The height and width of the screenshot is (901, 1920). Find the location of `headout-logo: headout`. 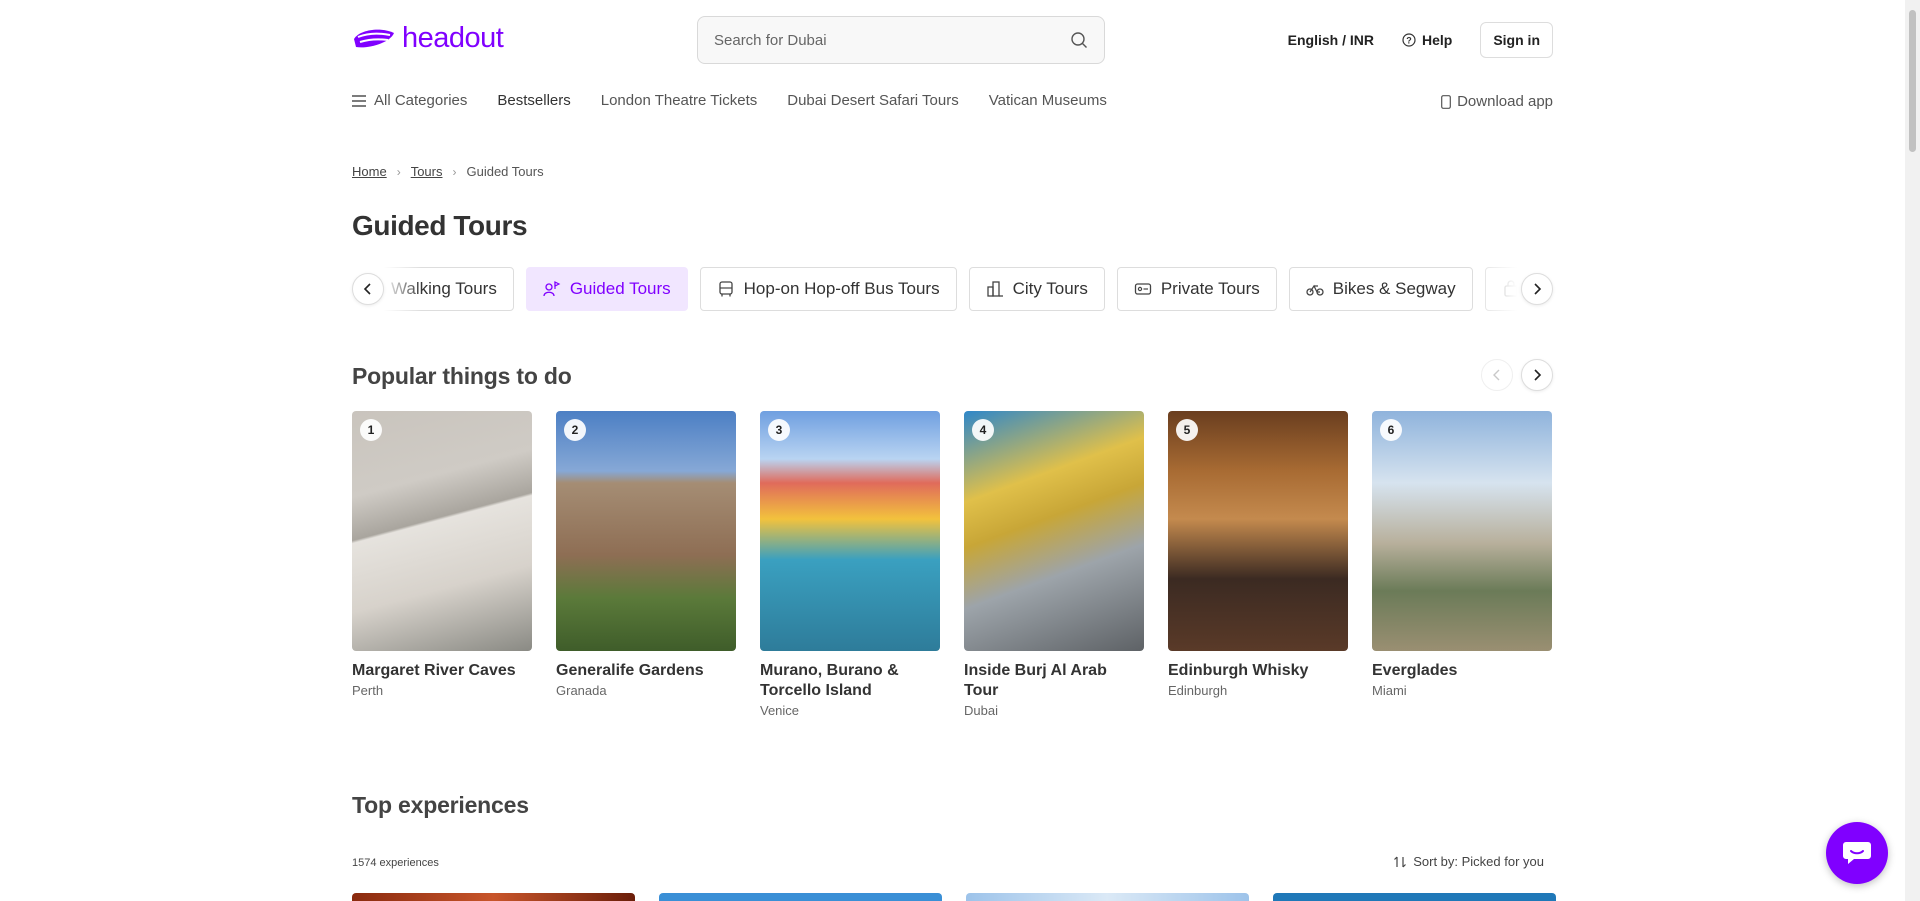

headout-logo: headout is located at coordinates (428, 38).